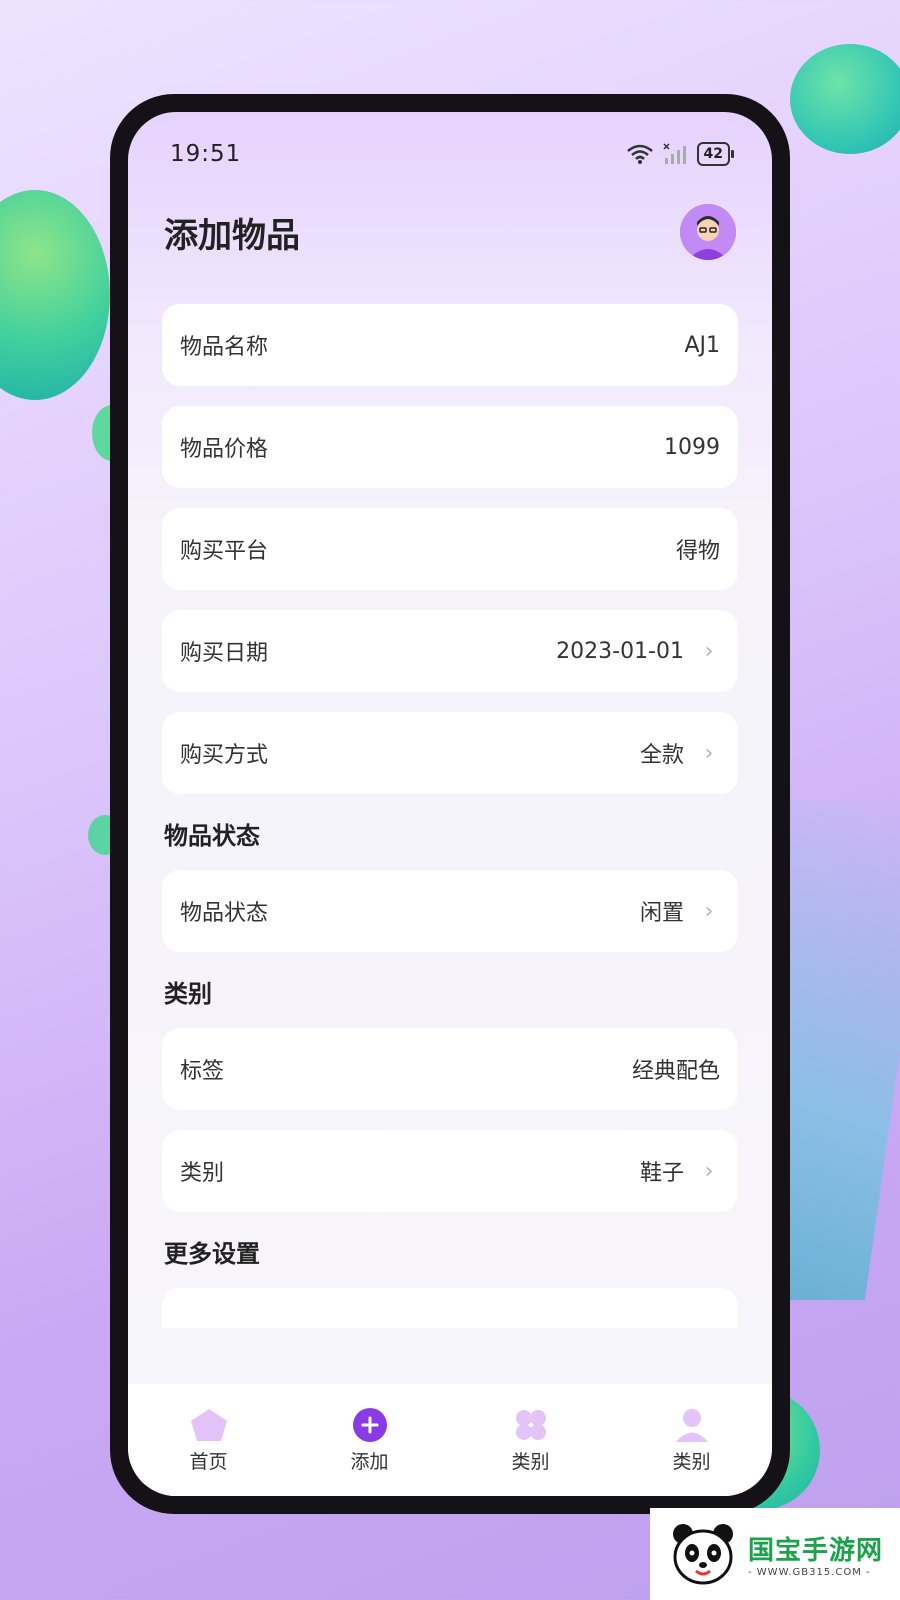 This screenshot has width=900, height=1600. Describe the element at coordinates (661, 755) in the screenshot. I see `row-value: 全款` at that location.